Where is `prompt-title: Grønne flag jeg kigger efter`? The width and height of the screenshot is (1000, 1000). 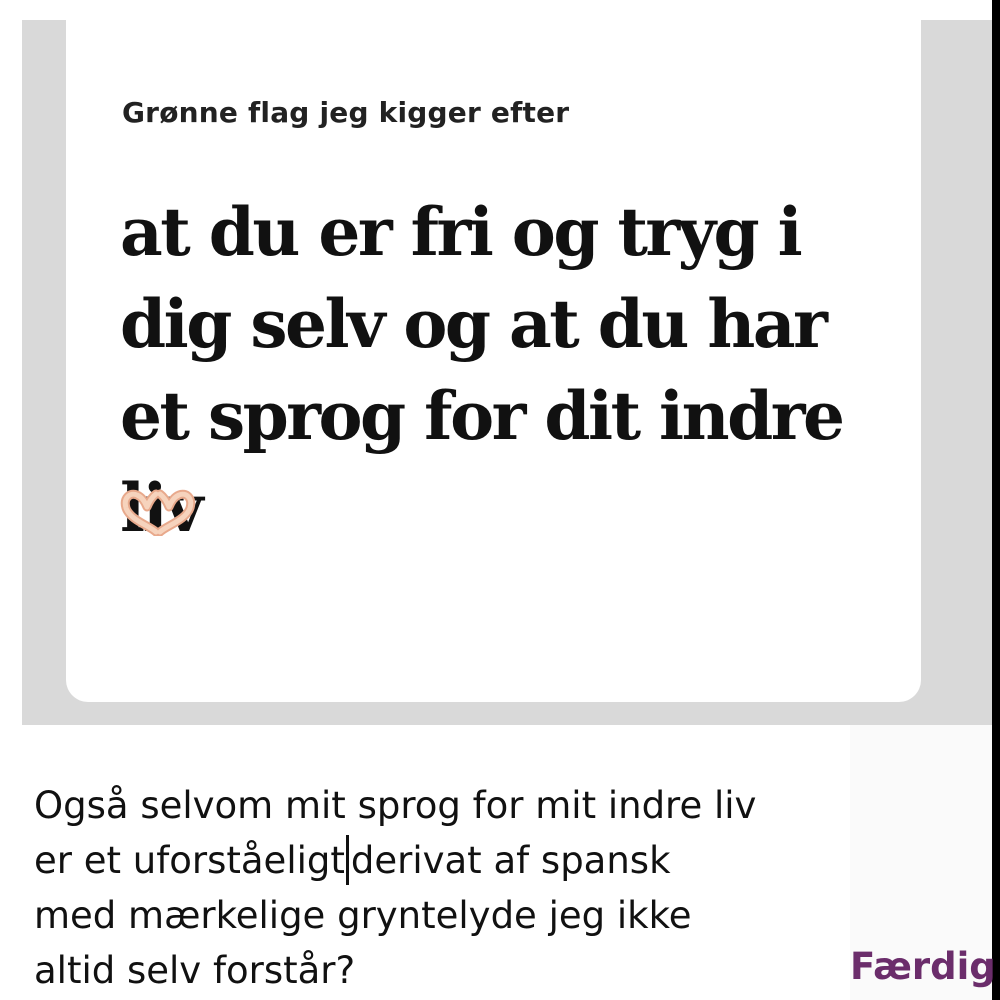
prompt-title: Grønne flag jeg kigger efter is located at coordinates (346, 112).